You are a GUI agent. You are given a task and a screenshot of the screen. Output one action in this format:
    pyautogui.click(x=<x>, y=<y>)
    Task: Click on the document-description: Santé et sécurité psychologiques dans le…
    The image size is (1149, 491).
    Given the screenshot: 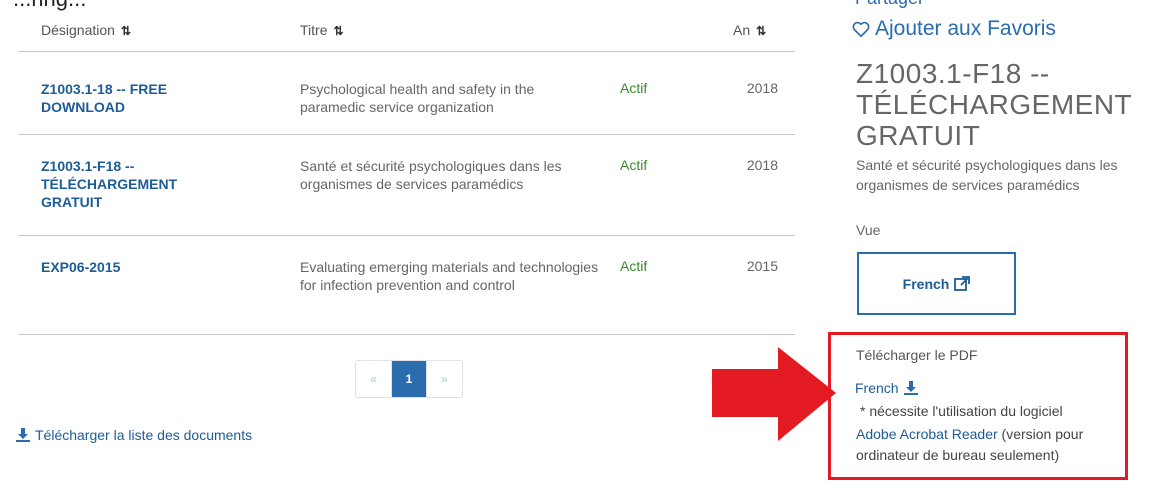 What is the action you would take?
    pyautogui.click(x=1002, y=175)
    